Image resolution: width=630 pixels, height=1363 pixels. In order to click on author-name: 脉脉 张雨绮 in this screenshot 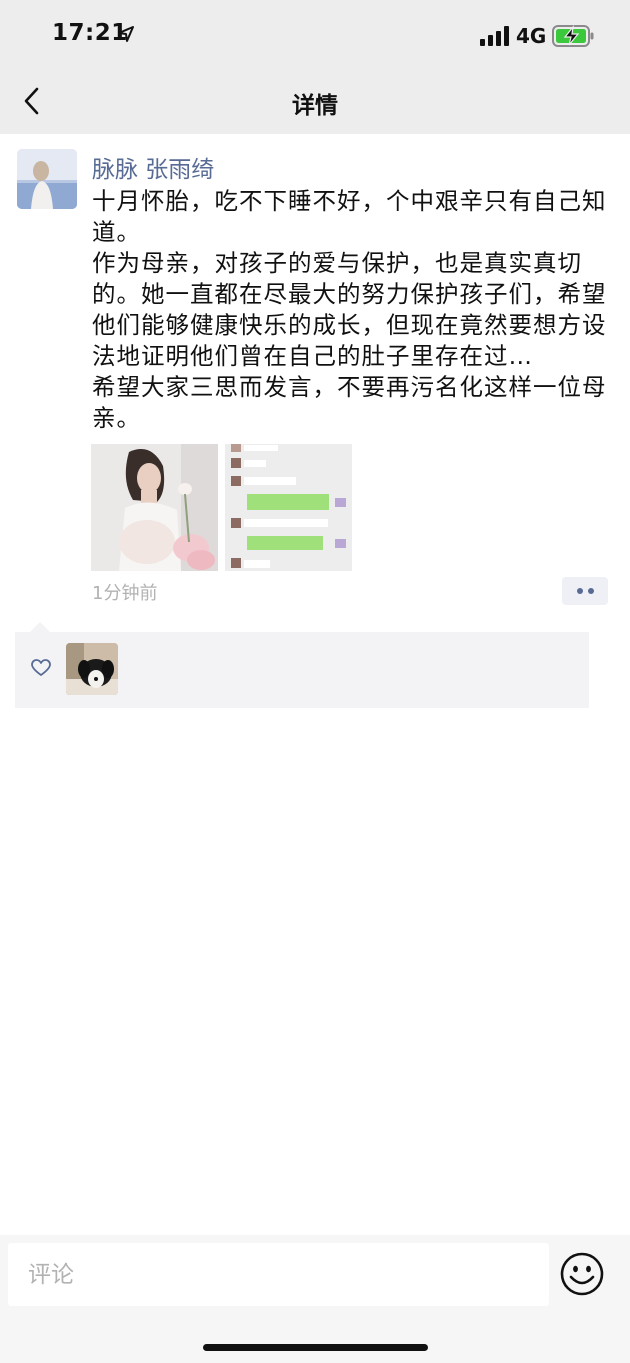, I will do `click(153, 167)`.